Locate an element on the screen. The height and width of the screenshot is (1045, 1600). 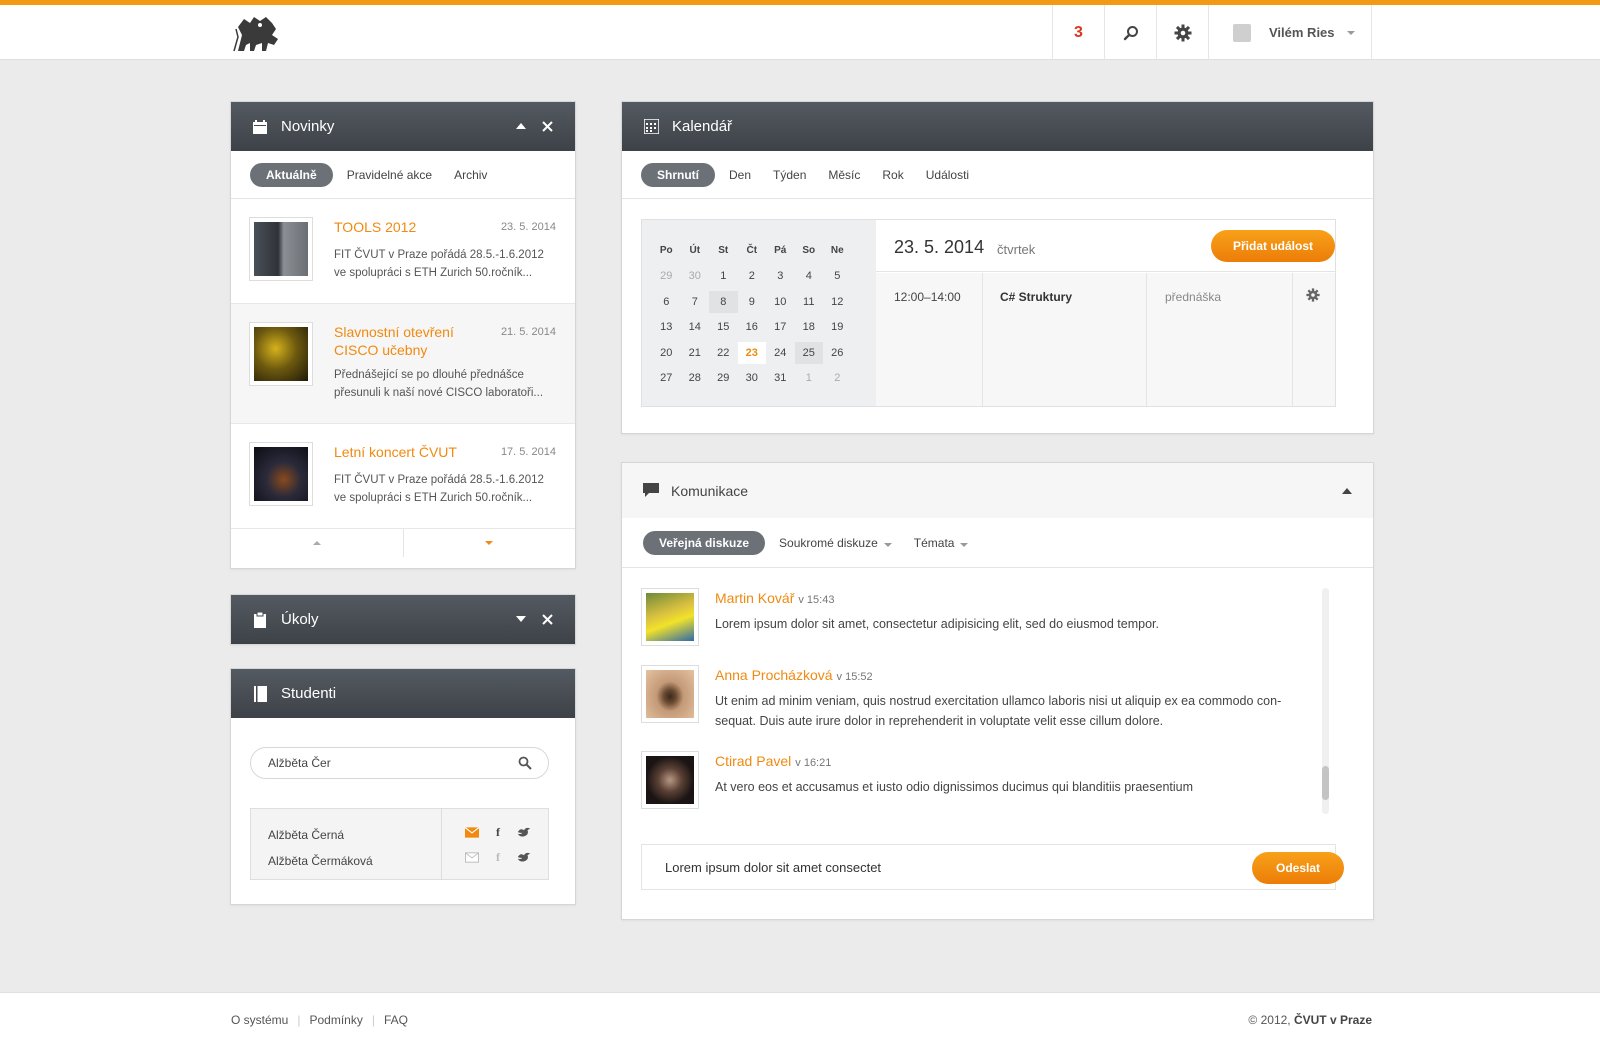
calendar-day: 11 is located at coordinates (809, 302).